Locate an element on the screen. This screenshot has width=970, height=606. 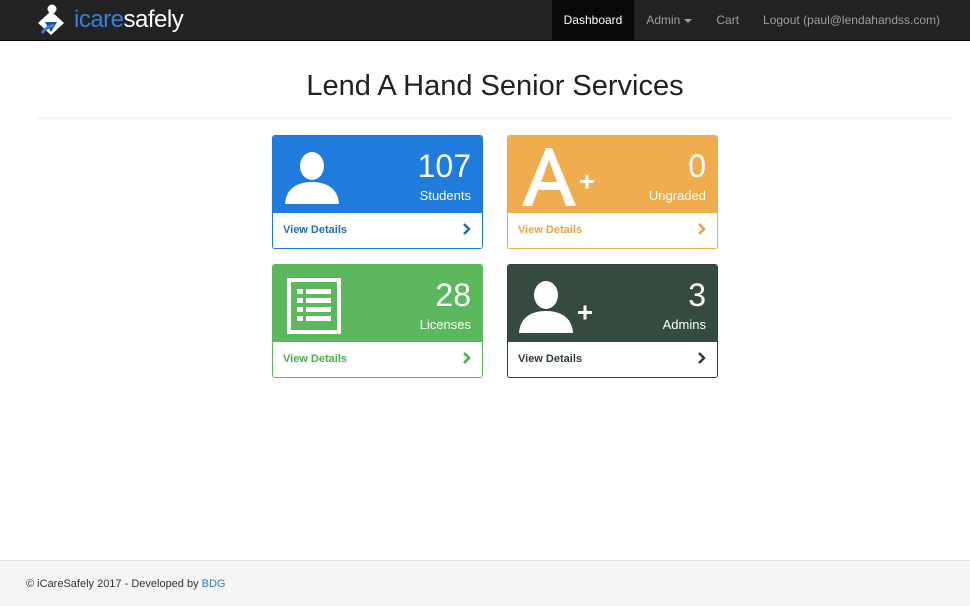
brand-name: icaresafely is located at coordinates (129, 20).